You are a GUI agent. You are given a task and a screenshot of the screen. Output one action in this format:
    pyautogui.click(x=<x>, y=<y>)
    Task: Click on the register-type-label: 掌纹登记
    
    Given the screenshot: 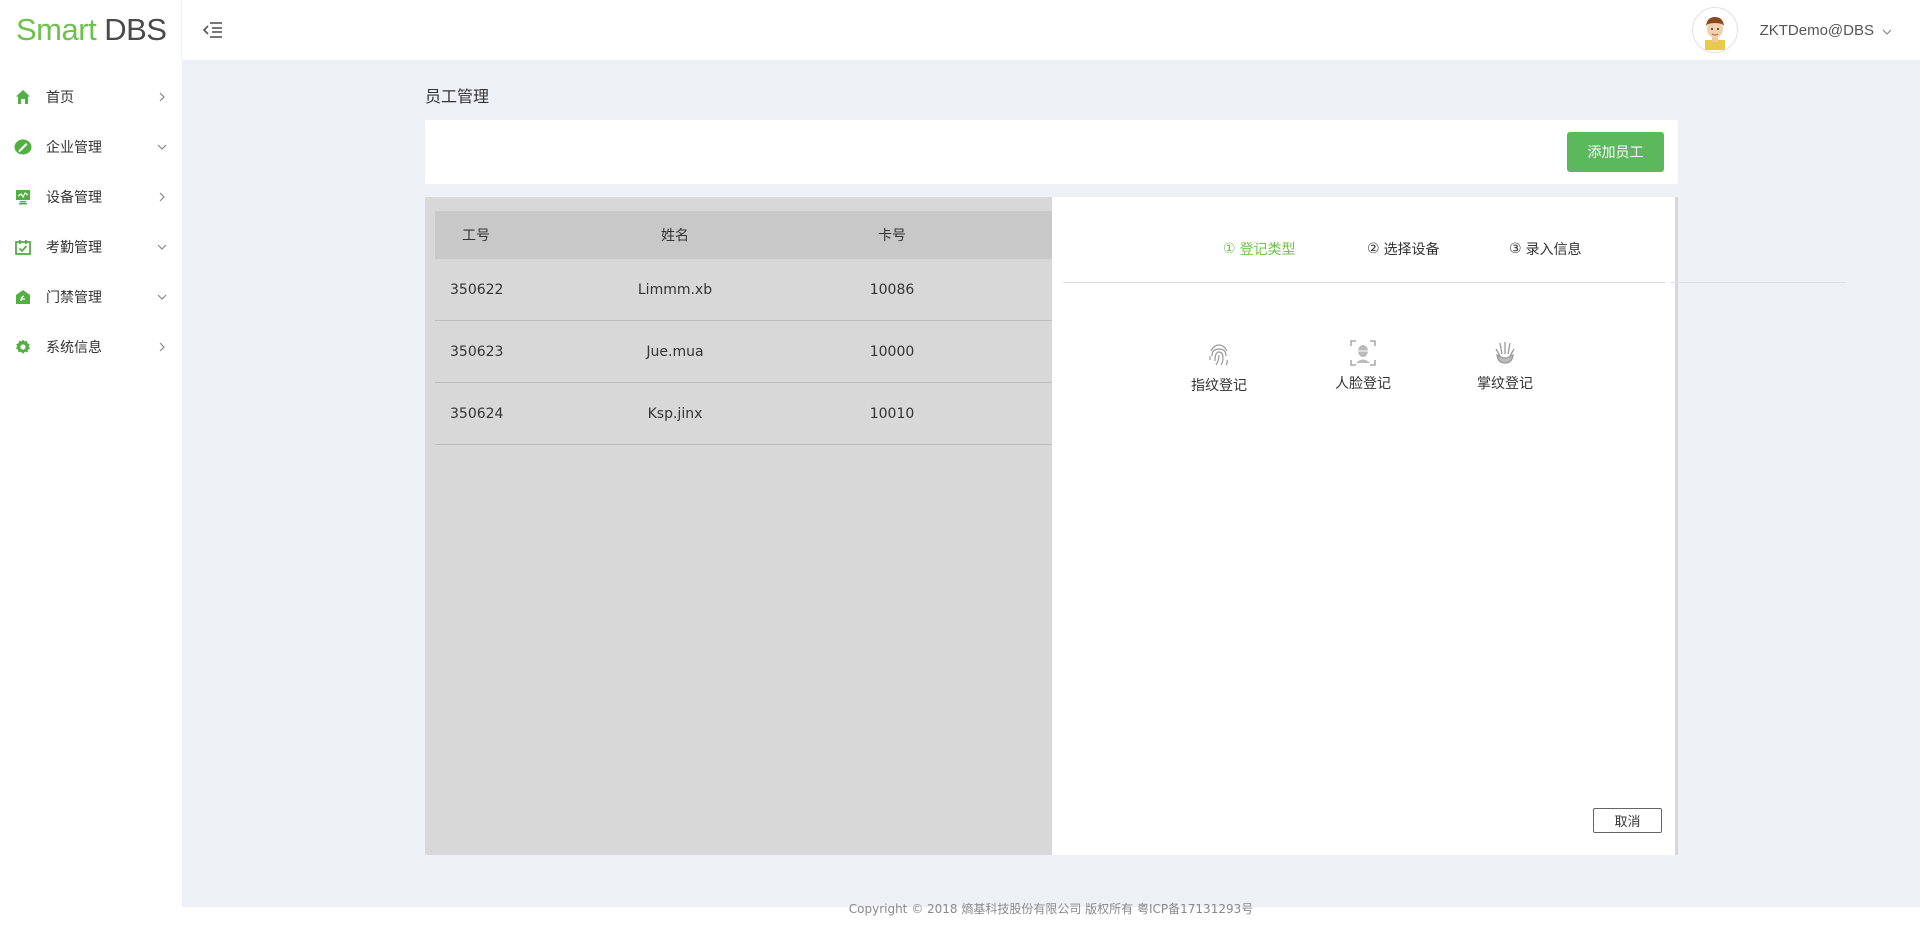 What is the action you would take?
    pyautogui.click(x=1505, y=384)
    